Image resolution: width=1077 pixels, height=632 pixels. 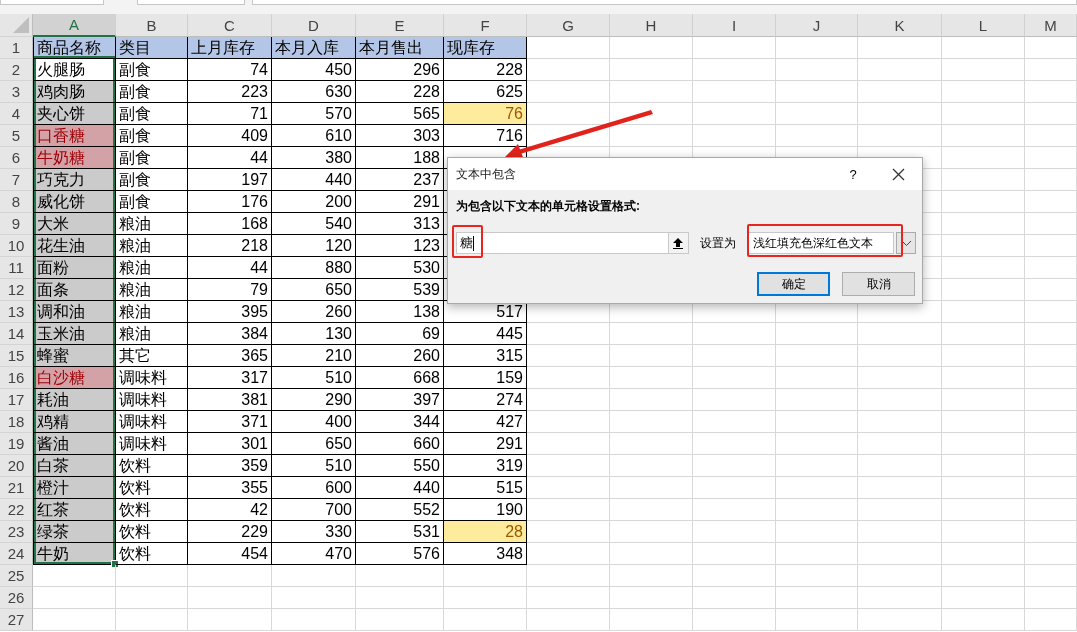 What do you see at coordinates (230, 290) in the screenshot?
I see `table-cell: 79` at bounding box center [230, 290].